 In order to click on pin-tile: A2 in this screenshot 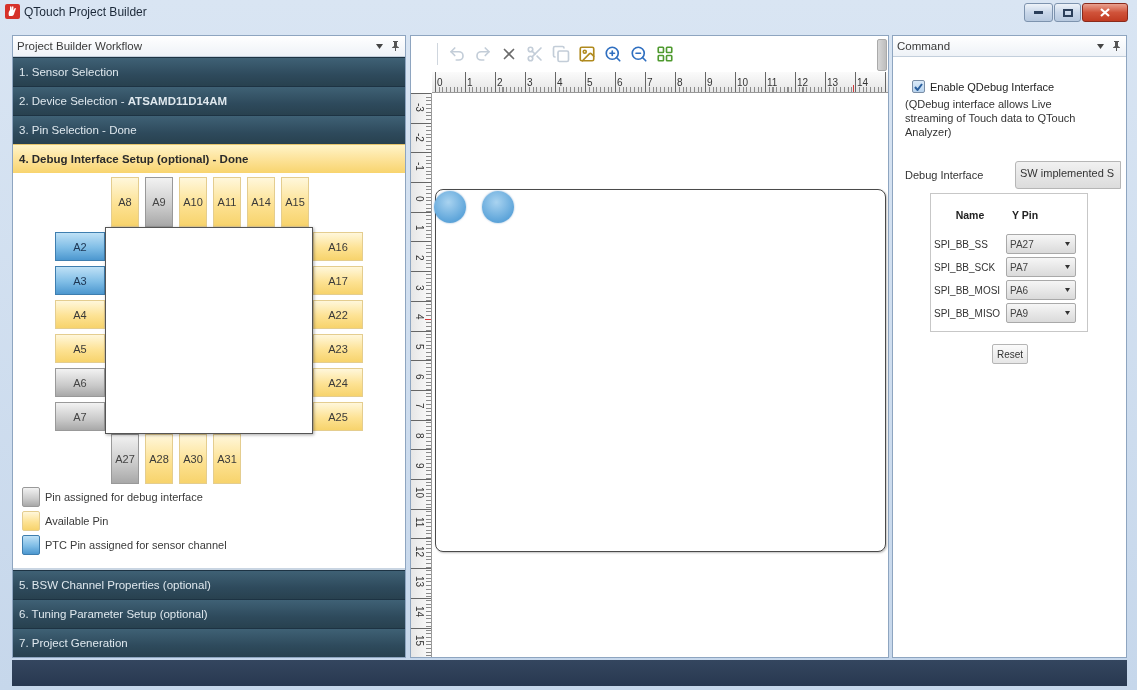, I will do `click(80, 246)`.